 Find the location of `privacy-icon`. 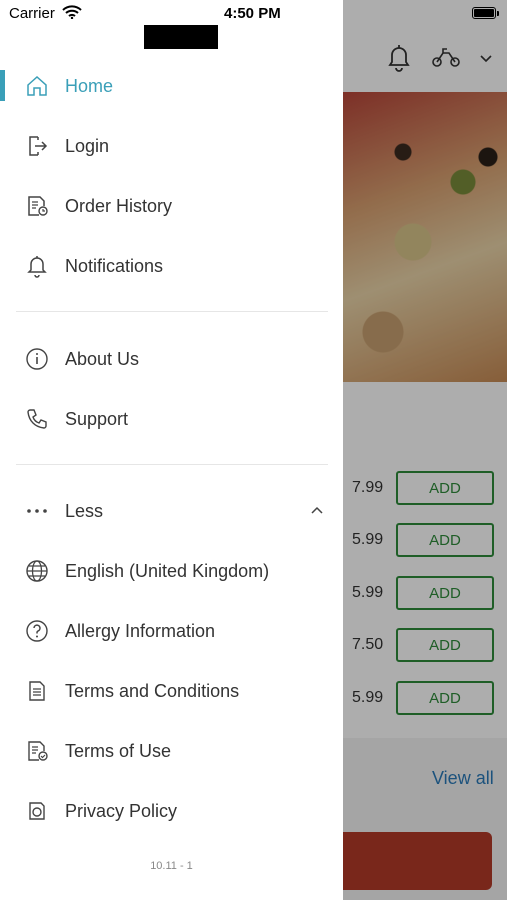

privacy-icon is located at coordinates (37, 811).